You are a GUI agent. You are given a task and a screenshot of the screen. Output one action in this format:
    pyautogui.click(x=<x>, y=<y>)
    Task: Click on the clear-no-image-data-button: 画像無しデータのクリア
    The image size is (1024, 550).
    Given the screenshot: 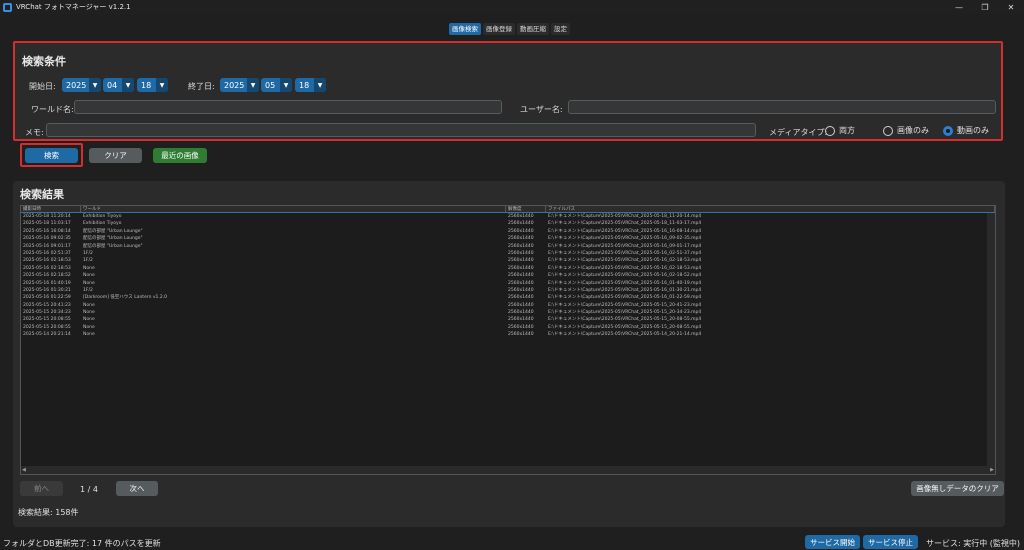 What is the action you would take?
    pyautogui.click(x=957, y=488)
    